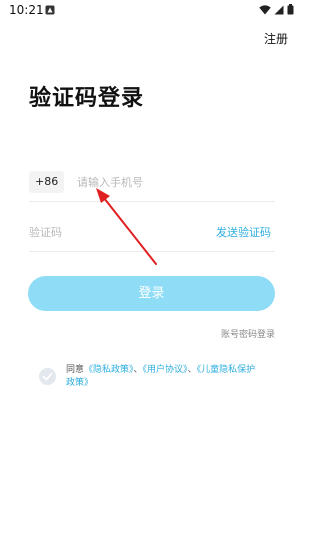 This screenshot has height=540, width=320. Describe the element at coordinates (151, 11) in the screenshot. I see `status-bar: 10:21` at that location.